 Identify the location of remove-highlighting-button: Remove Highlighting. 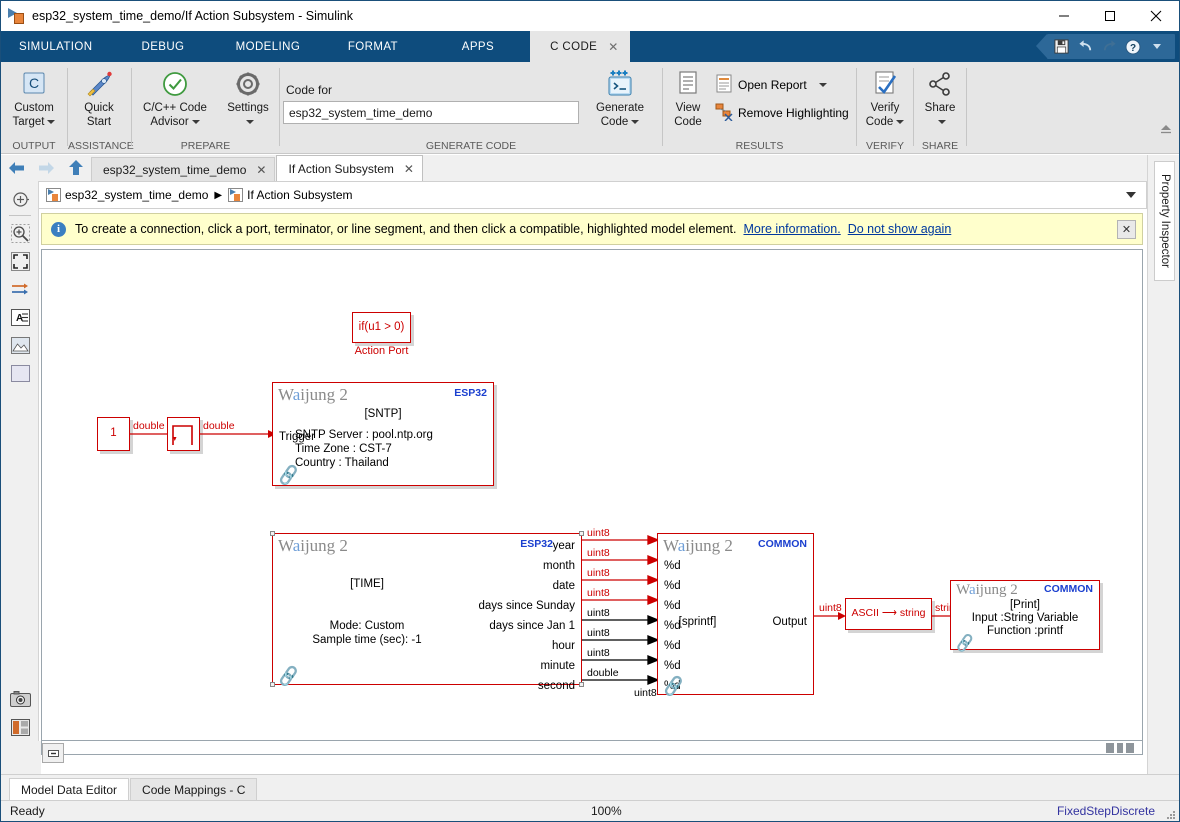
(782, 113).